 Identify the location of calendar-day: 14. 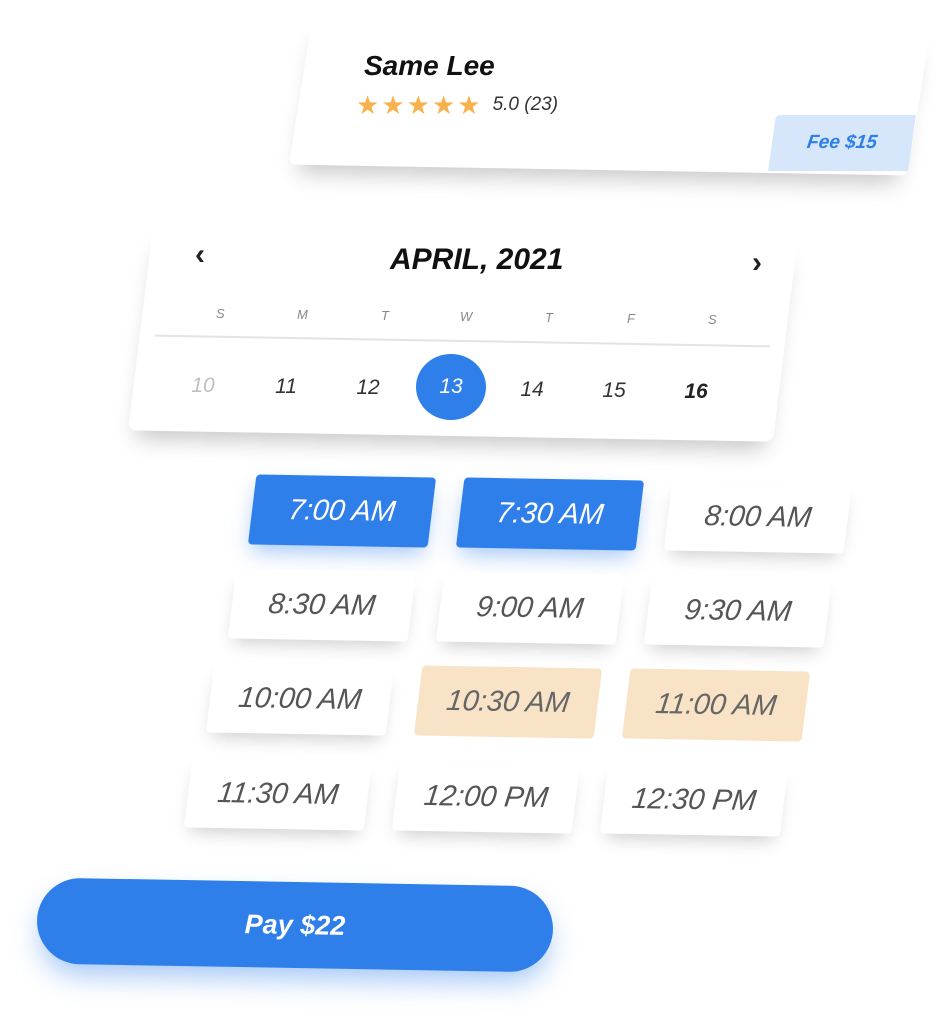
(532, 390).